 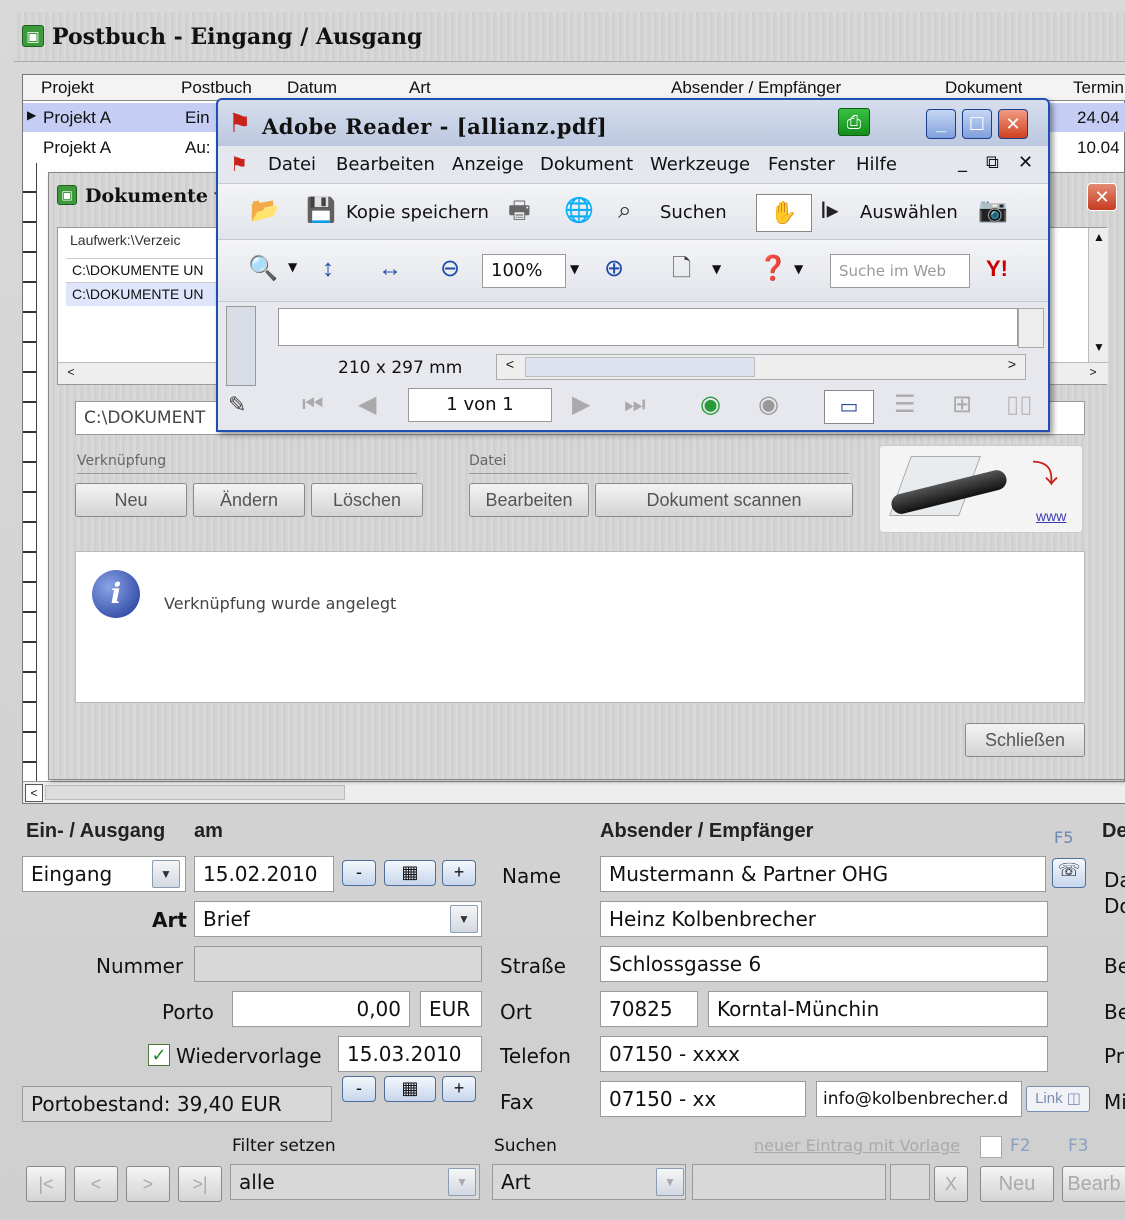 What do you see at coordinates (249, 500) in the screenshot?
I see `aendern-button: Ändern` at bounding box center [249, 500].